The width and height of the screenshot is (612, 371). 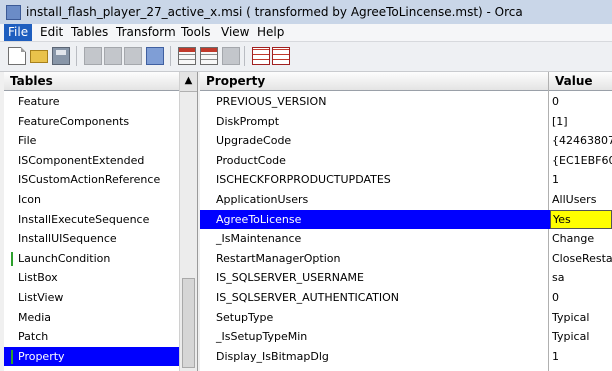 I want to click on table-item-label: InstallUISequence, so click(x=67, y=239).